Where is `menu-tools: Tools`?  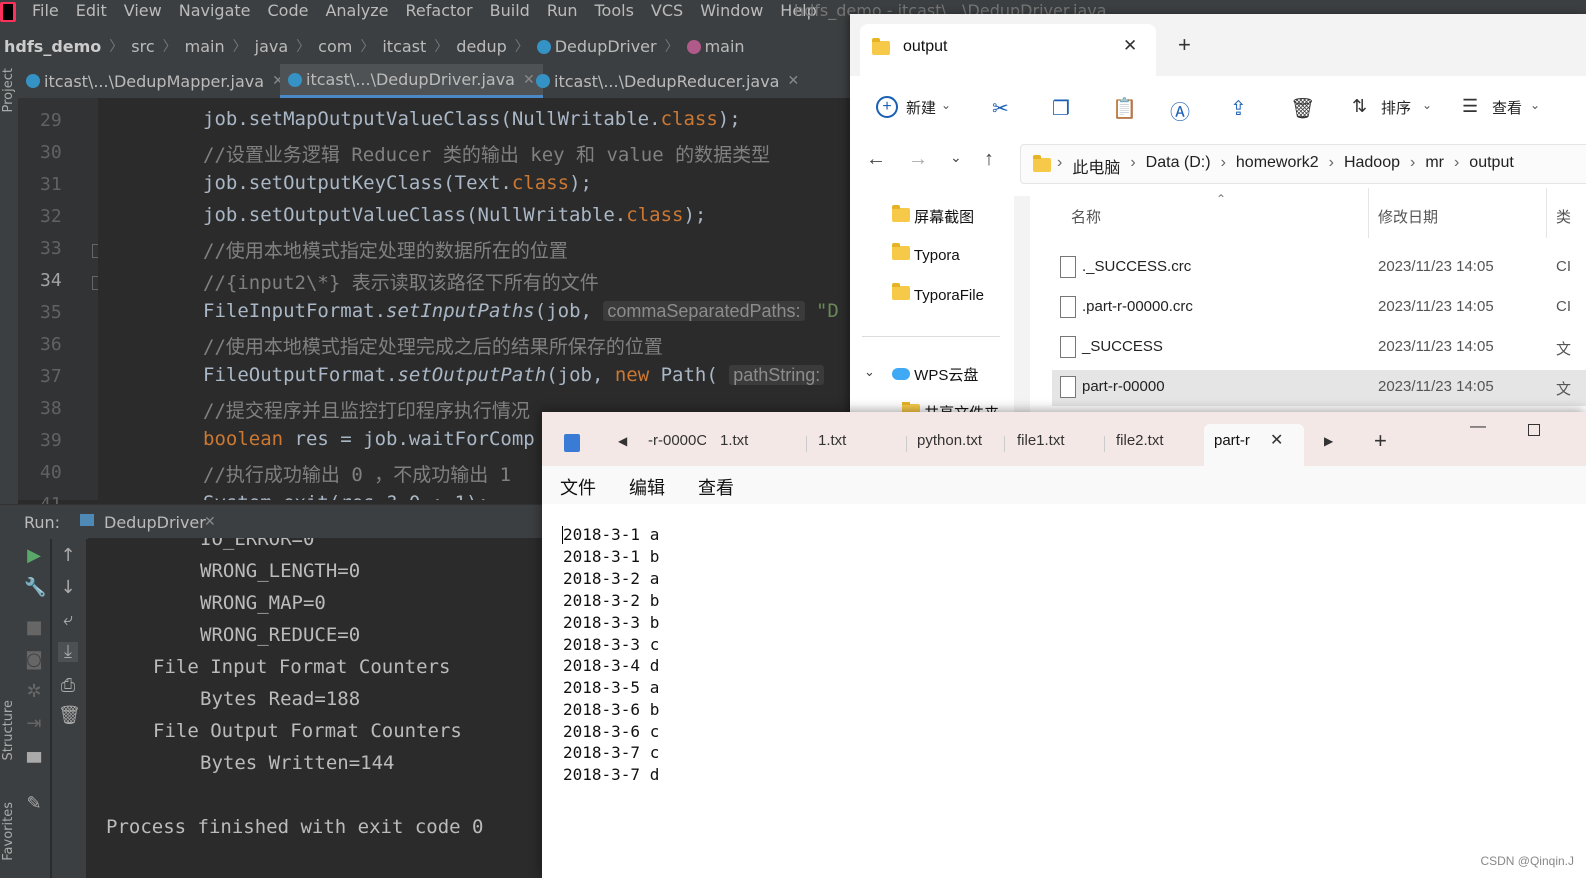
menu-tools: Tools is located at coordinates (614, 10).